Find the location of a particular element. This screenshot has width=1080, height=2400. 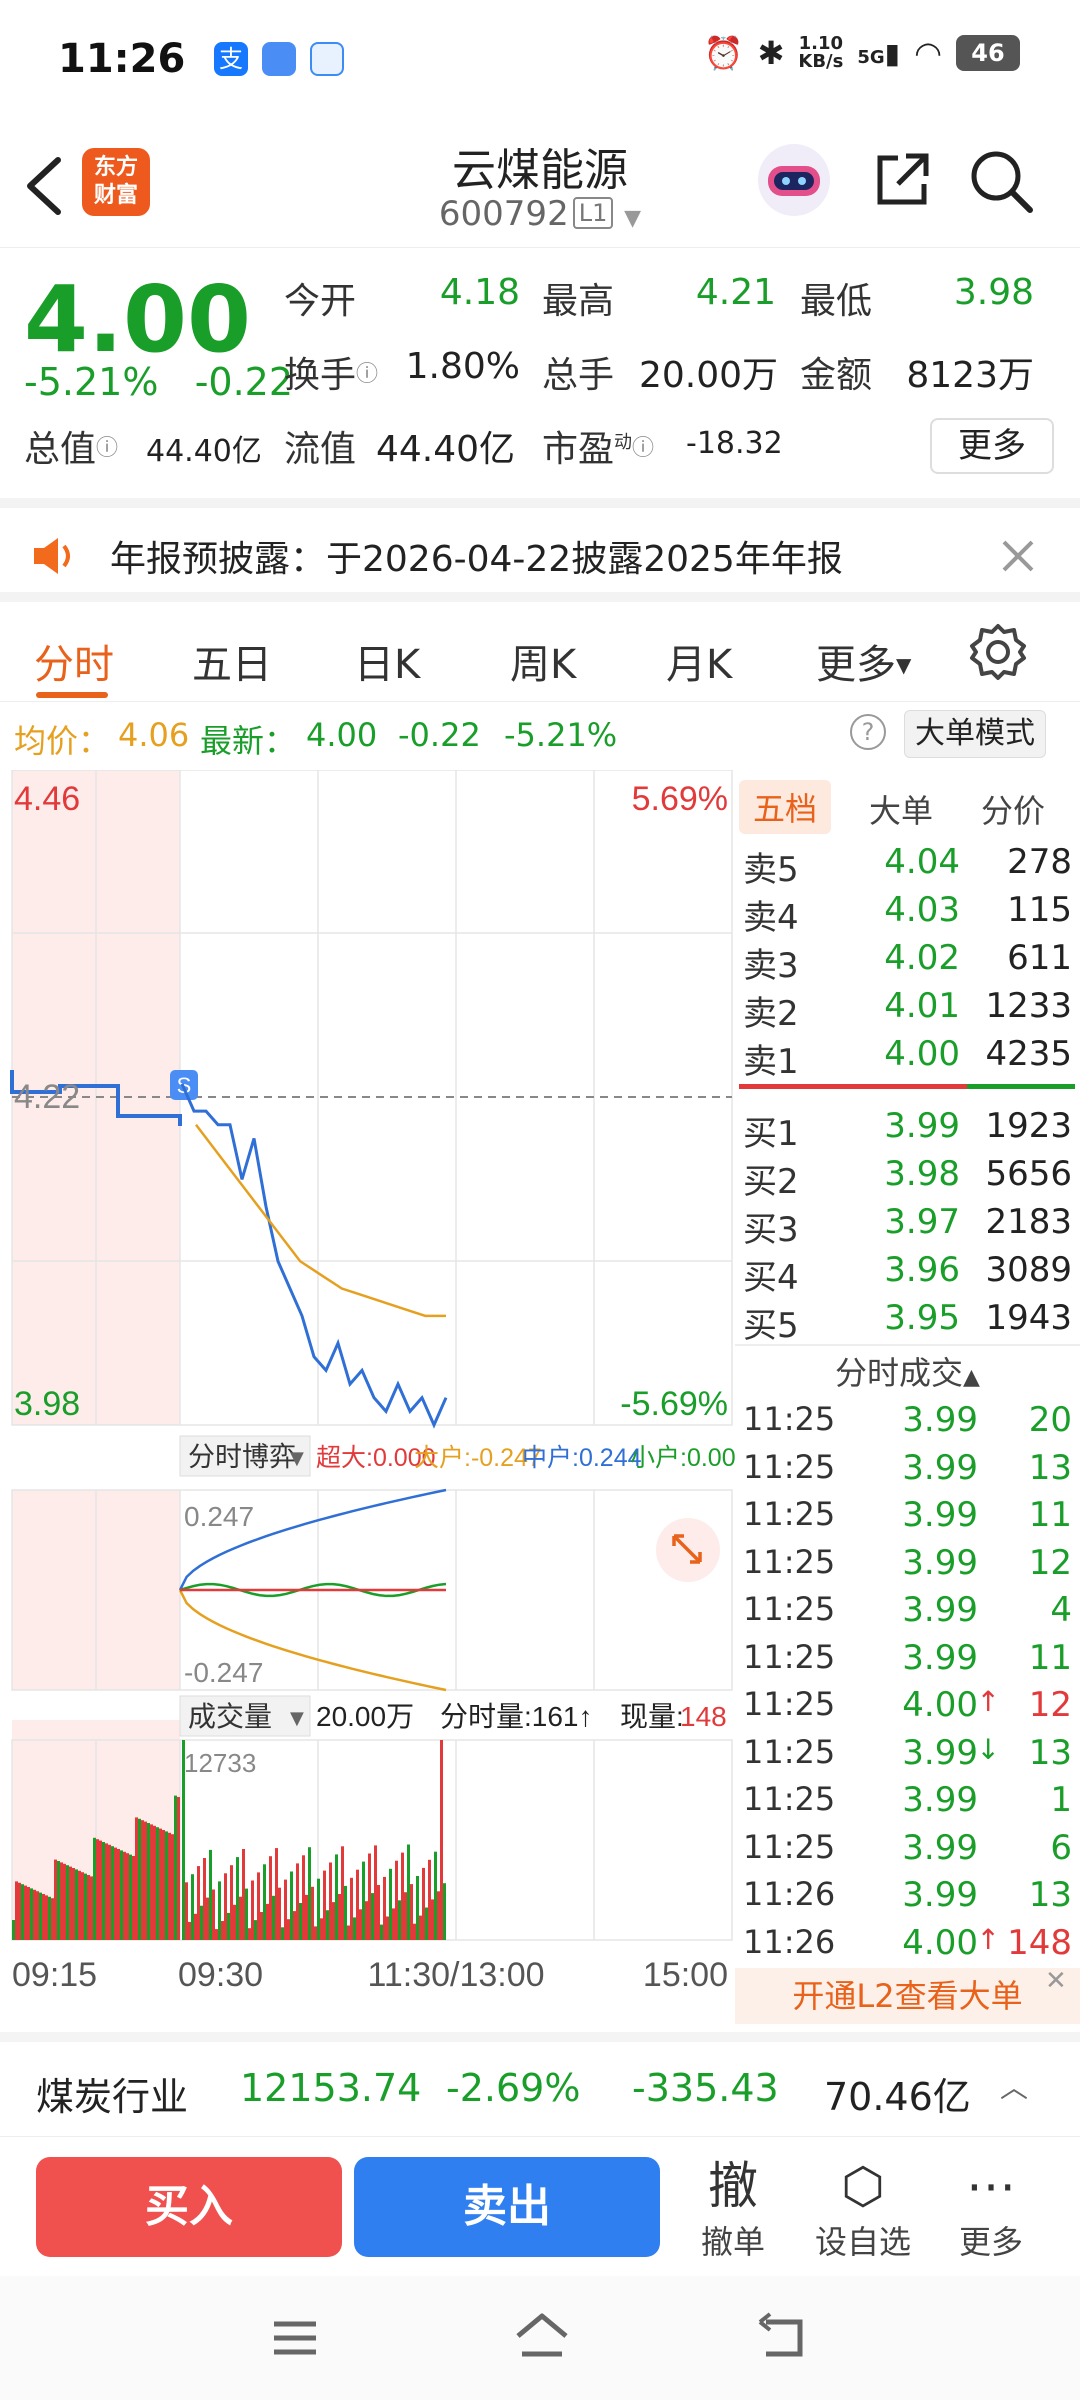

turnover-label: 换手ⓘ is located at coordinates (331, 372).